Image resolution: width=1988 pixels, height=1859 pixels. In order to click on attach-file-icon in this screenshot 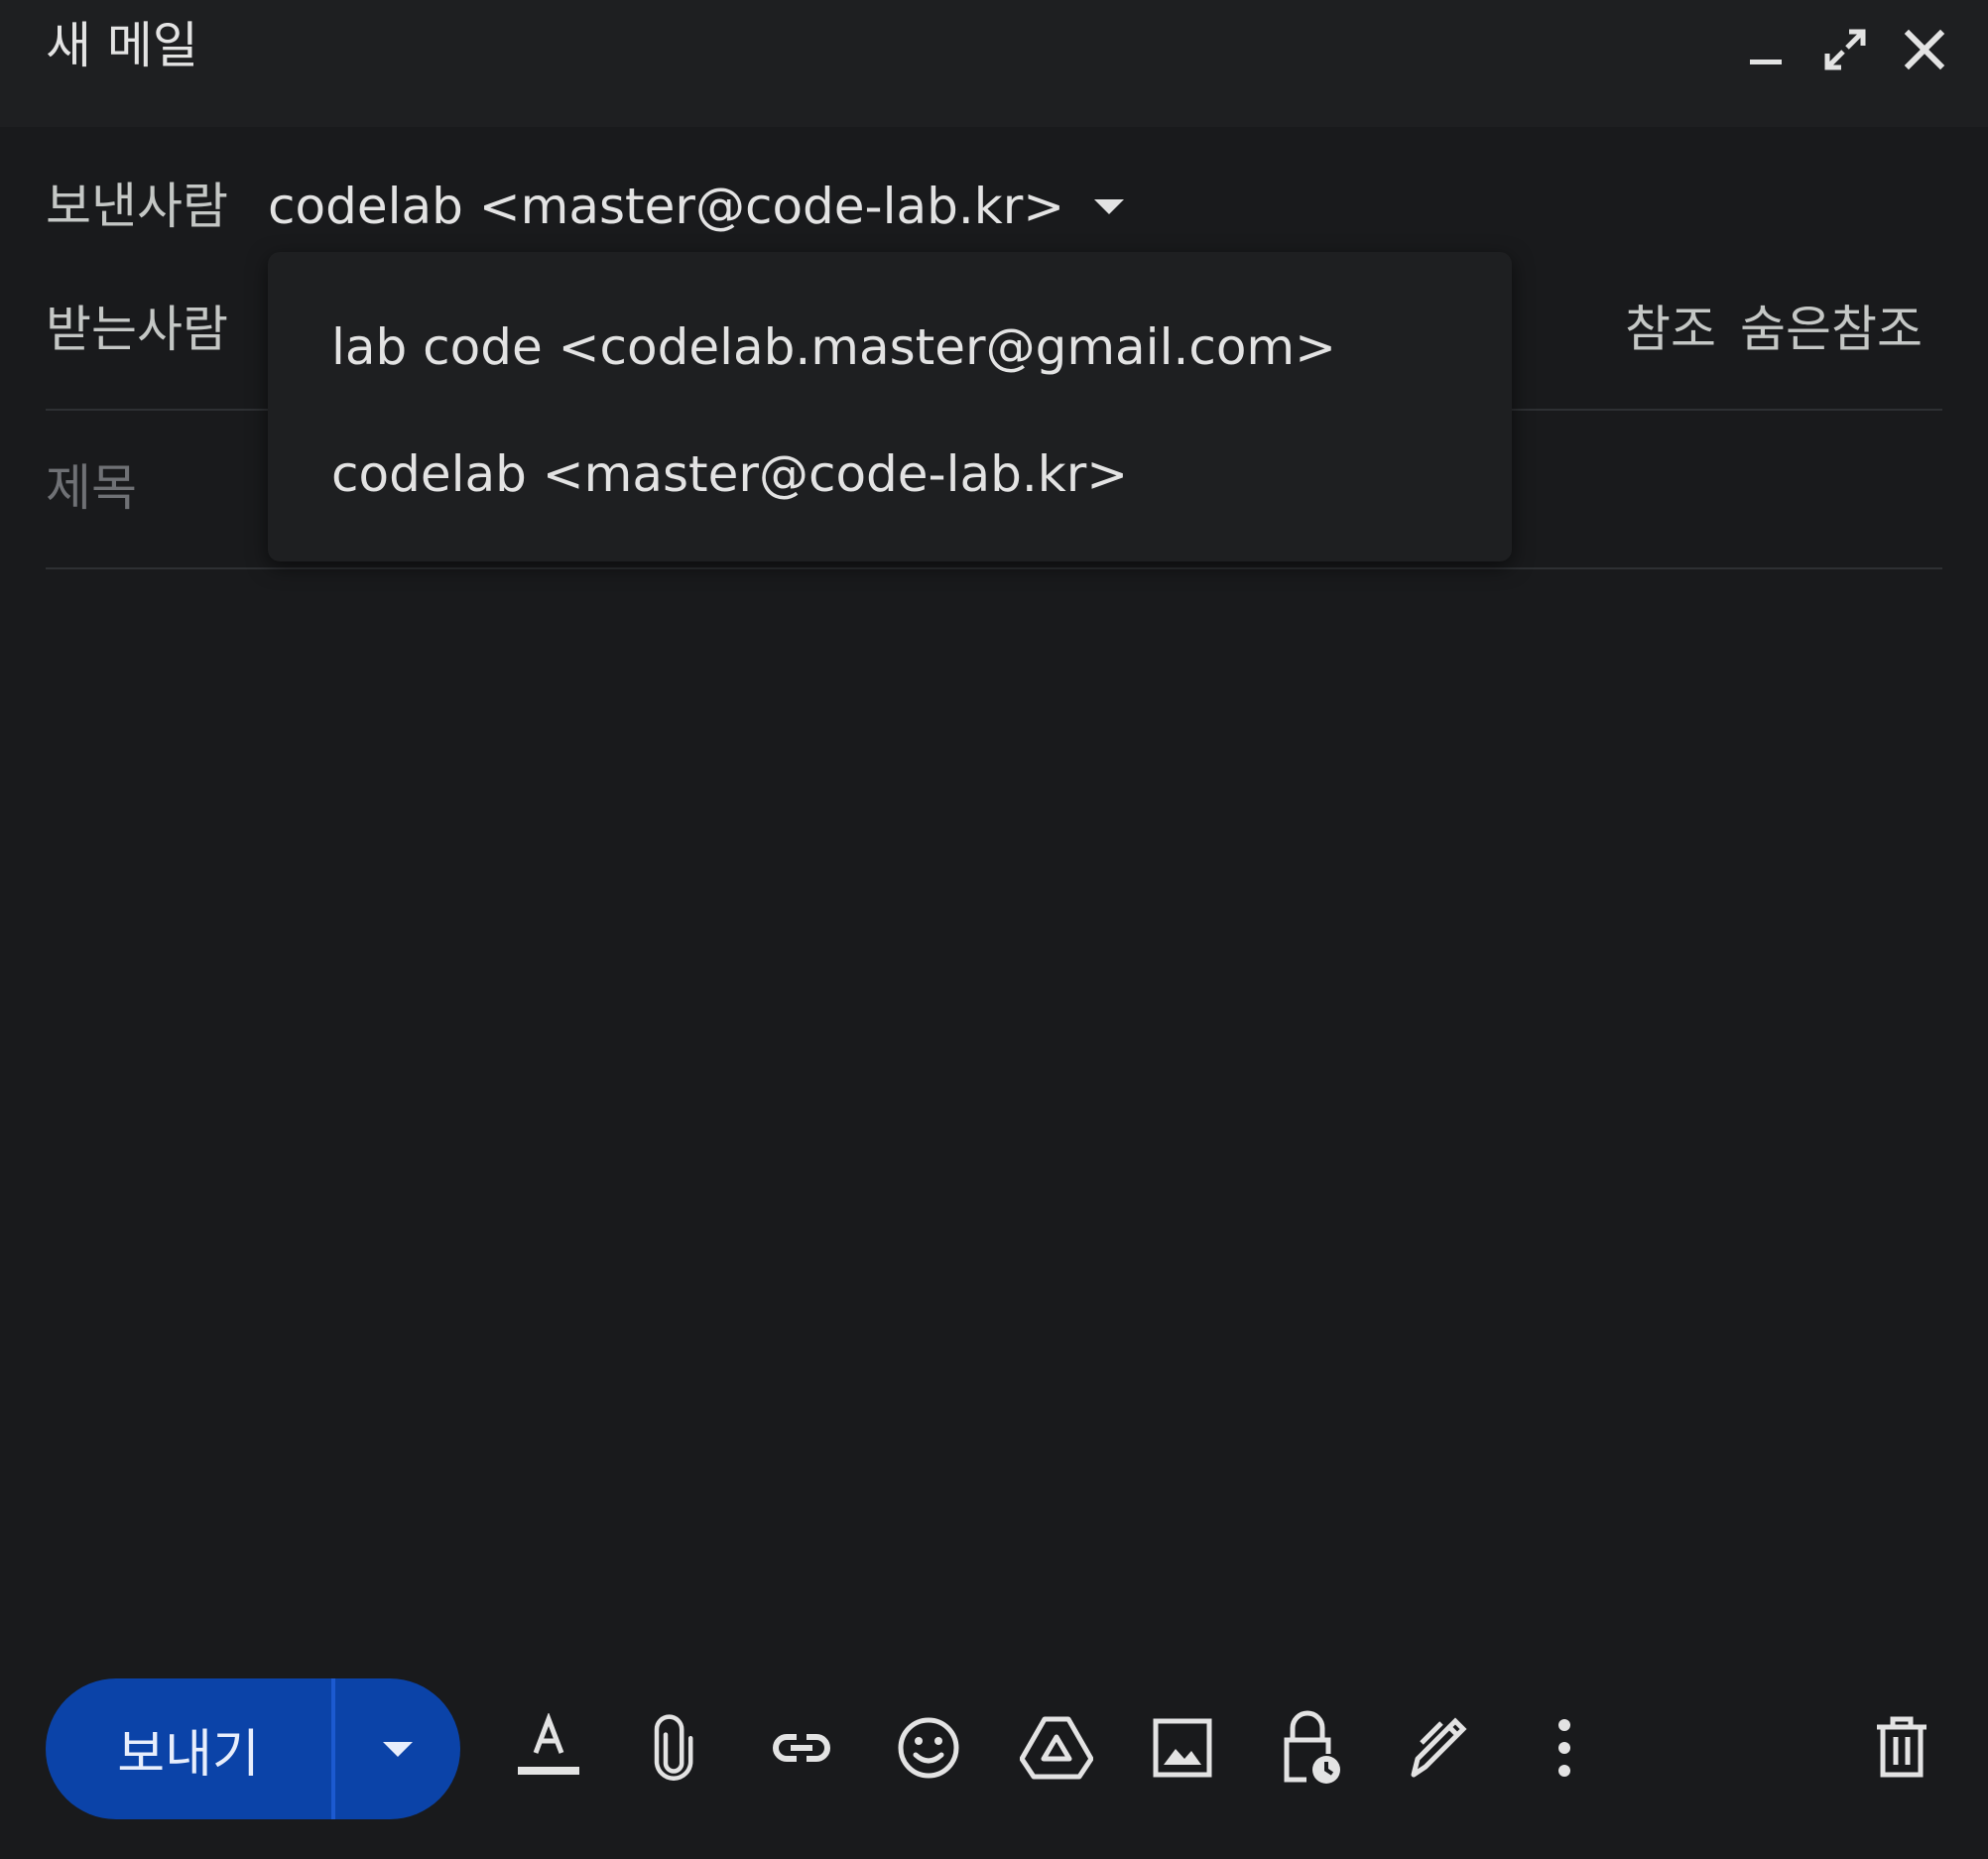, I will do `click(673, 1747)`.